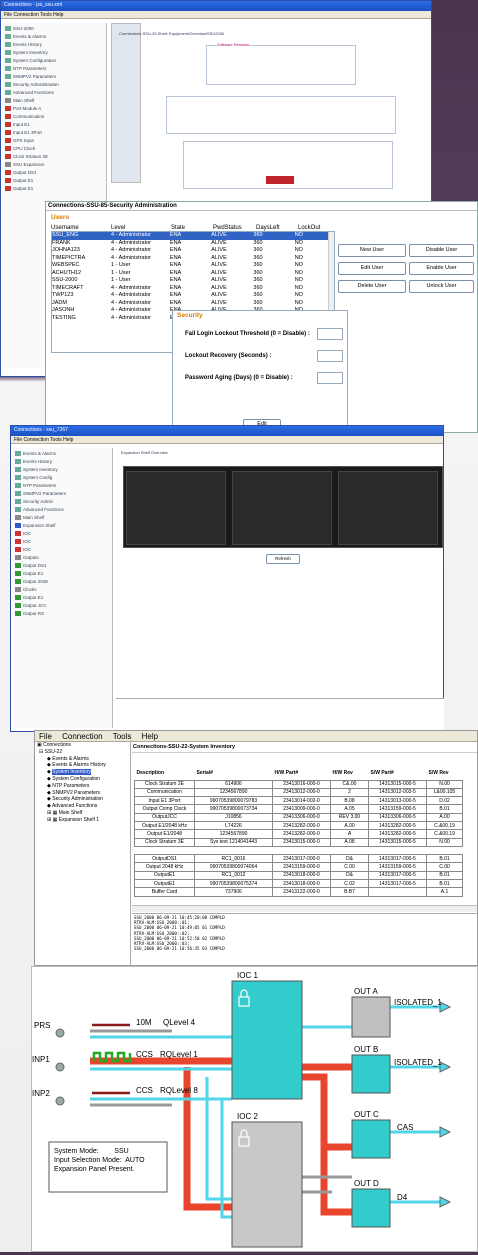  What do you see at coordinates (233, 801) in the screenshot?
I see `inventory-cell: 99070539800079783` at bounding box center [233, 801].